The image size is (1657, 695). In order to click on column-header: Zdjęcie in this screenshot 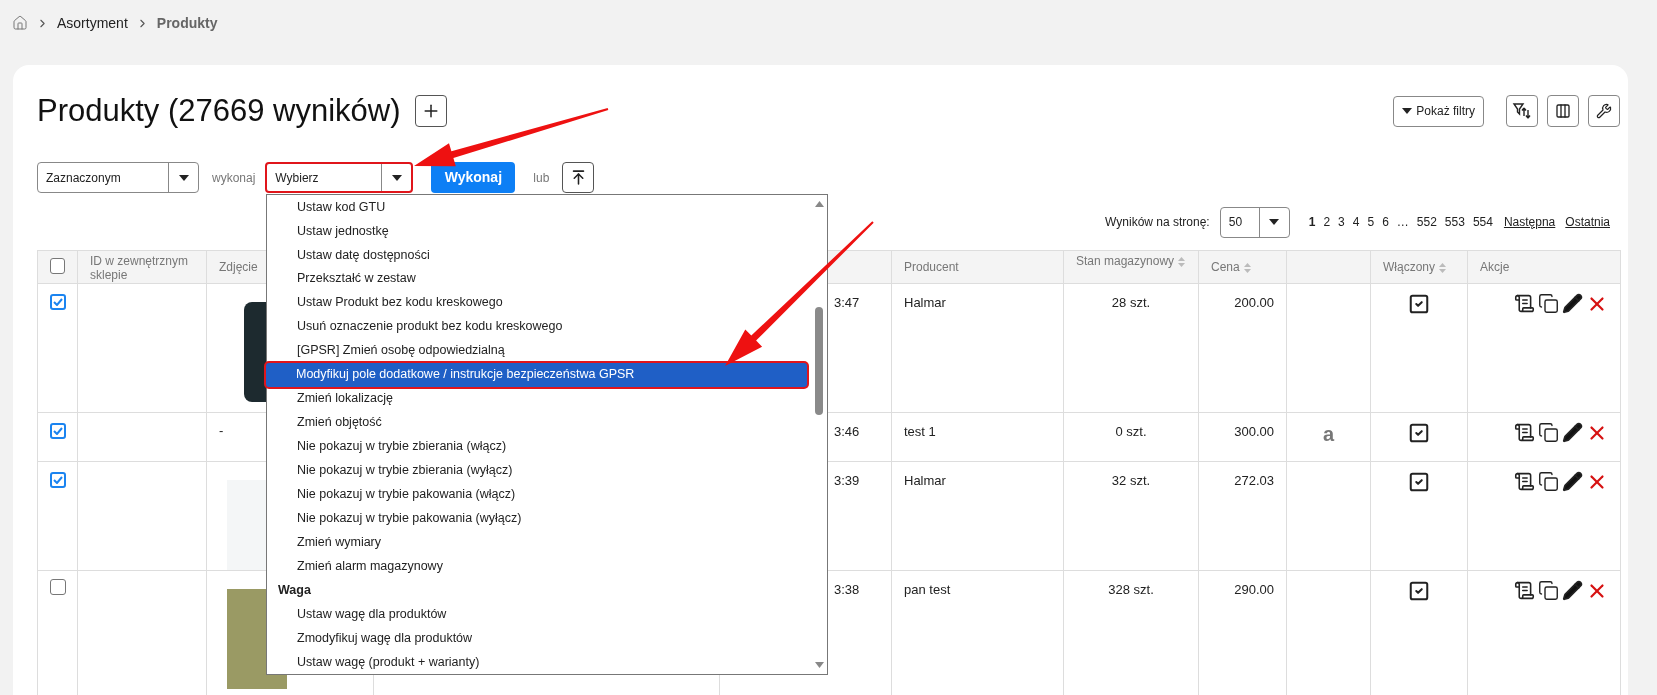, I will do `click(238, 267)`.